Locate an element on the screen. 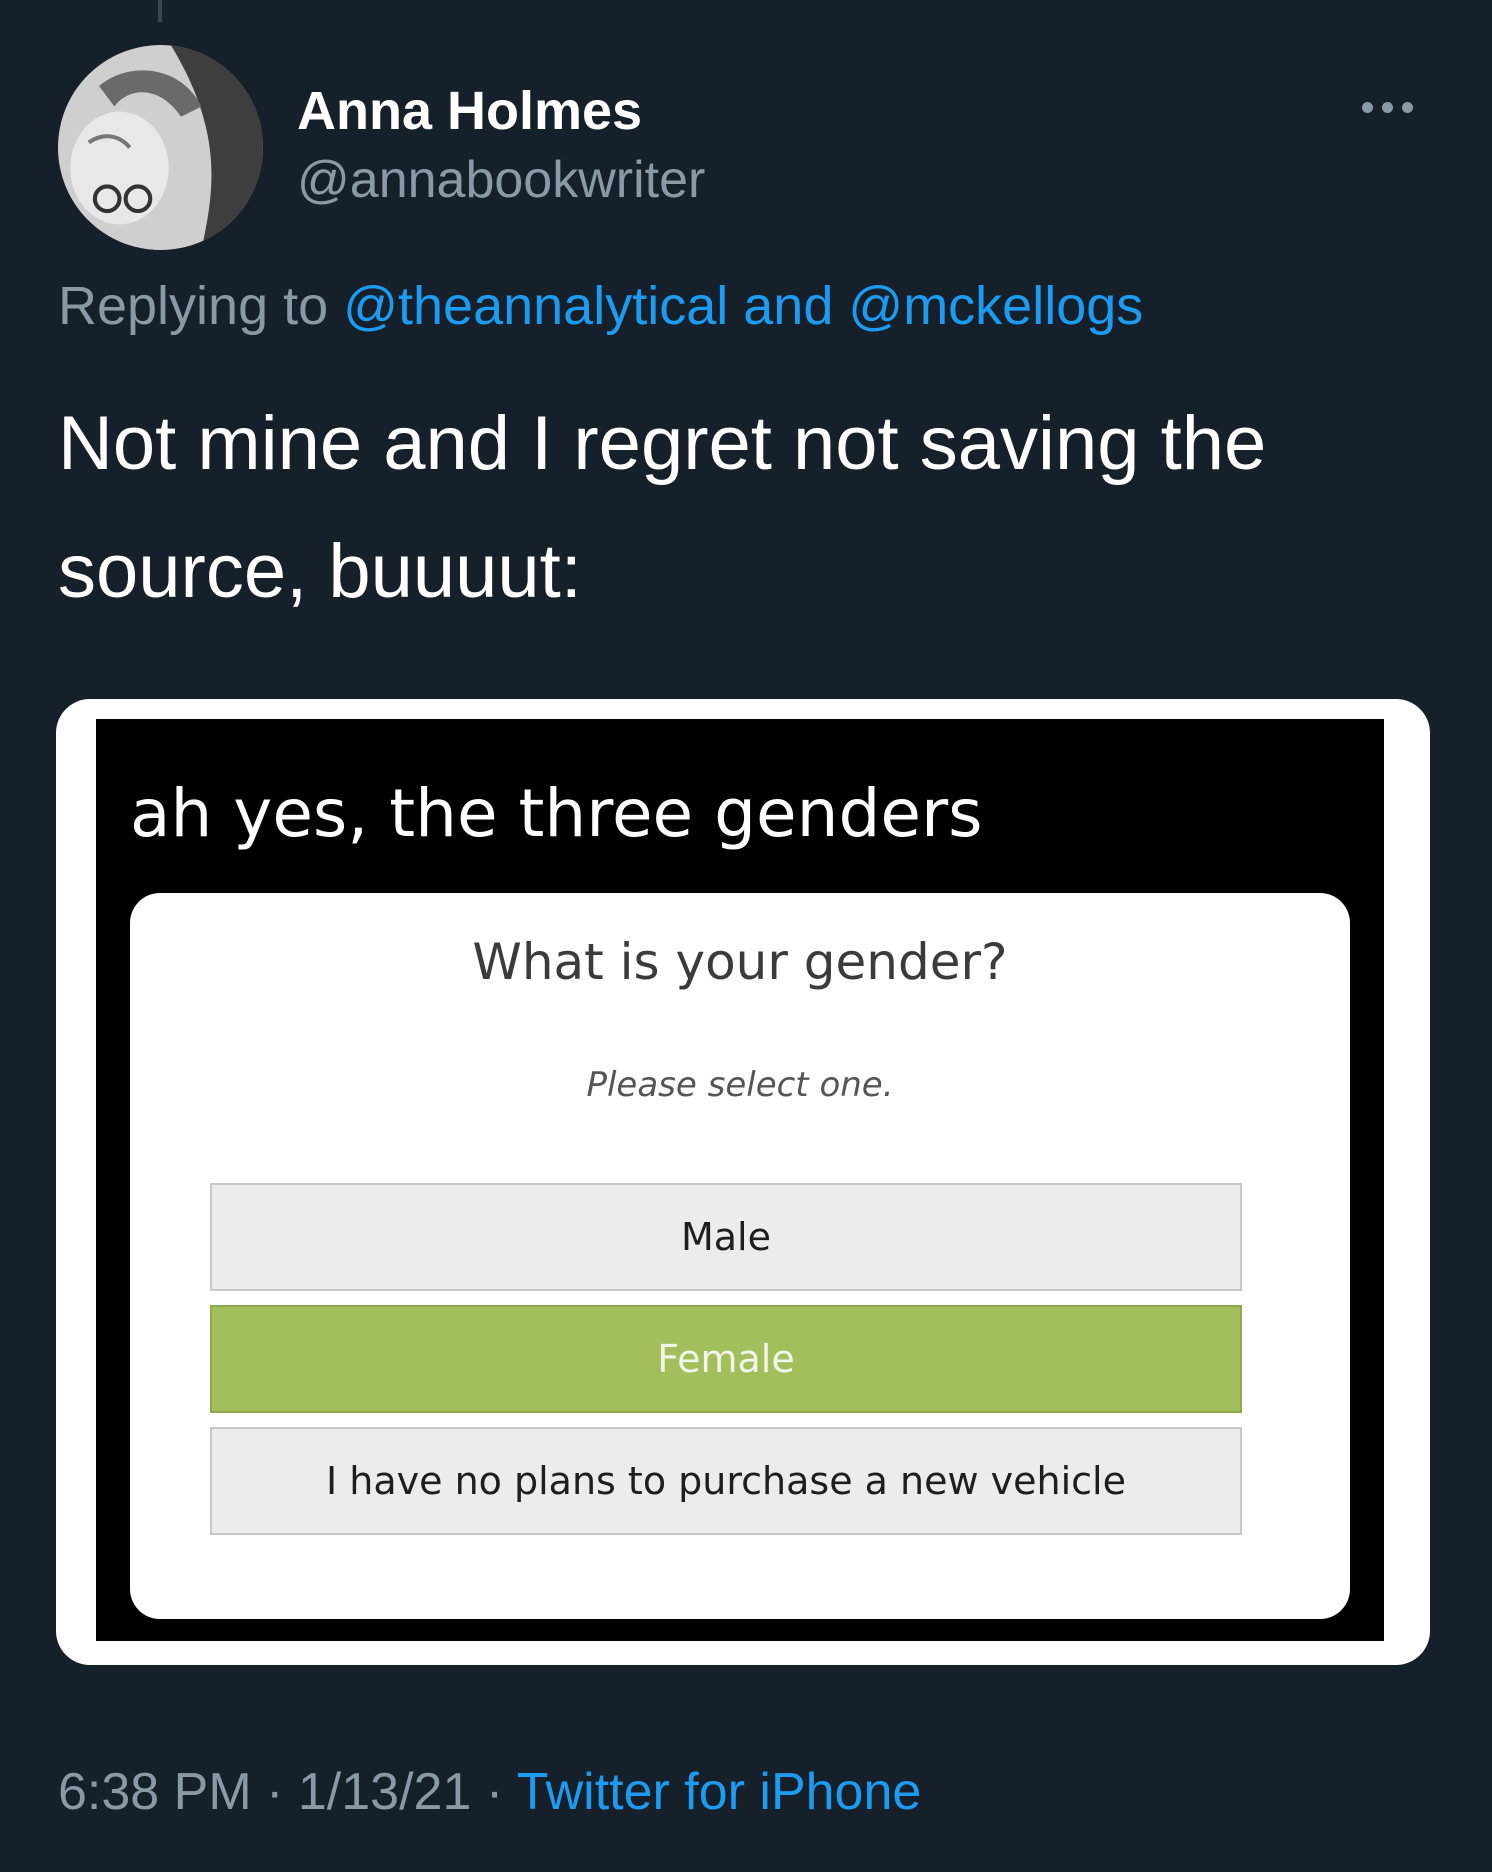 The width and height of the screenshot is (1492, 1872). reply-mention-joiner: and is located at coordinates (788, 306).